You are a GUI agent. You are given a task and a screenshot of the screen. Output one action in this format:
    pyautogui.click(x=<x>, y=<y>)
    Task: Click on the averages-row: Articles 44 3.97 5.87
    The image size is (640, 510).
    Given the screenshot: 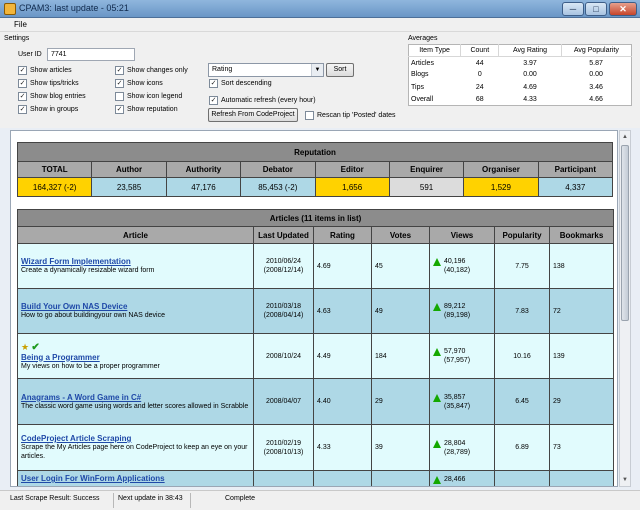 What is the action you would take?
    pyautogui.click(x=507, y=63)
    